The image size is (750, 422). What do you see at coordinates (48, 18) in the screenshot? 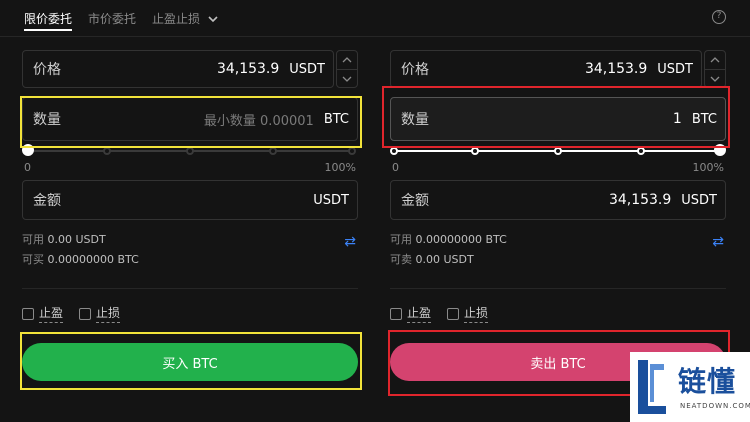
I see `tab-limit-order: 限价委托` at bounding box center [48, 18].